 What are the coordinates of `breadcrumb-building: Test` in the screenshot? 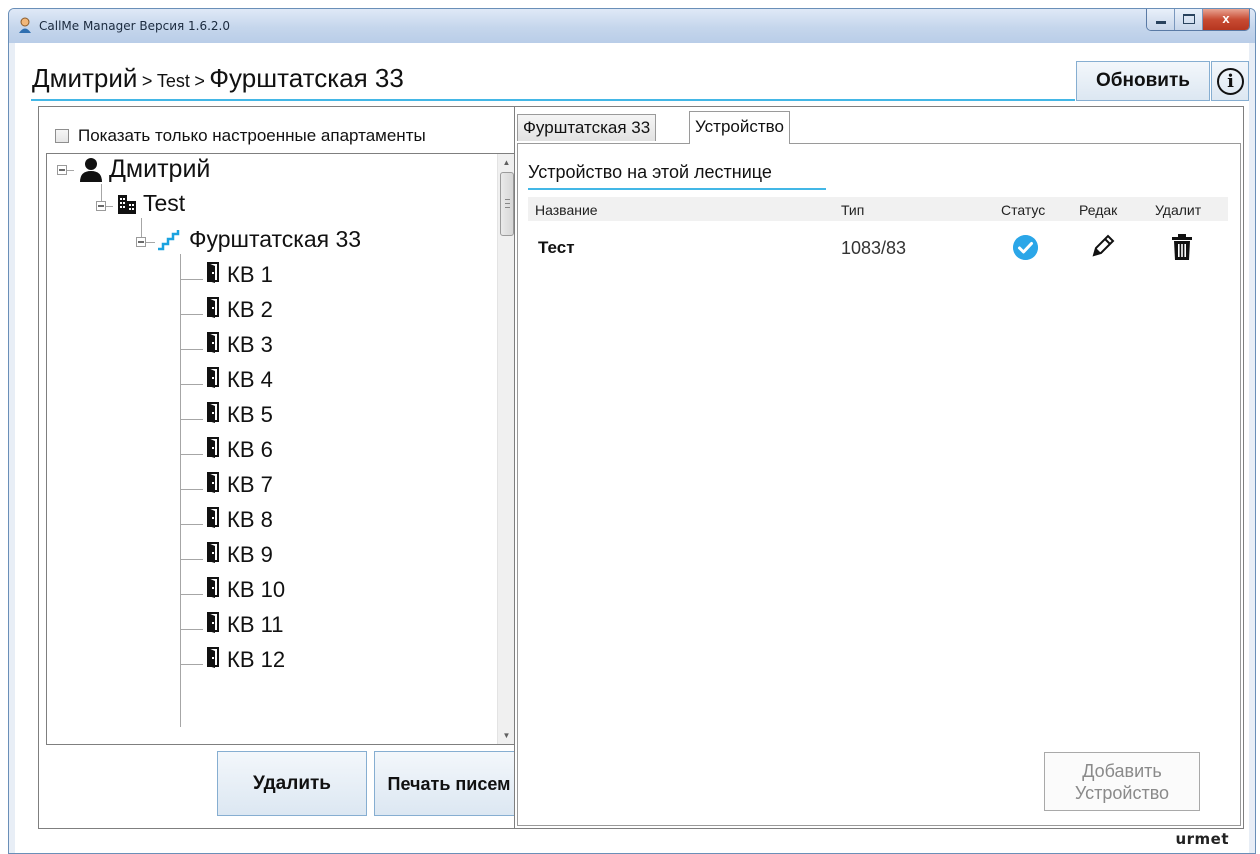 It's located at (173, 81).